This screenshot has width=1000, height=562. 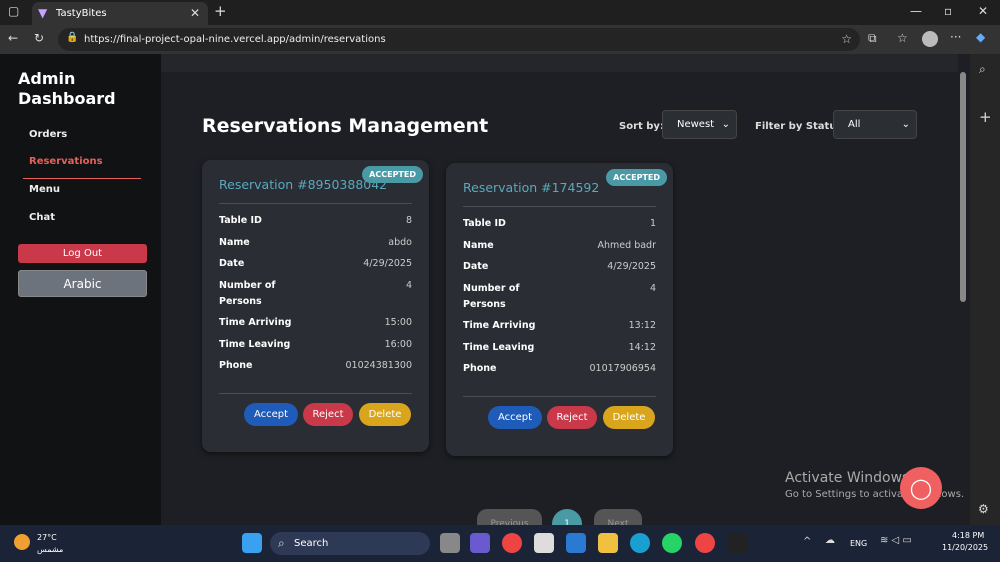 What do you see at coordinates (618, 517) in the screenshot?
I see `next-button: Next` at bounding box center [618, 517].